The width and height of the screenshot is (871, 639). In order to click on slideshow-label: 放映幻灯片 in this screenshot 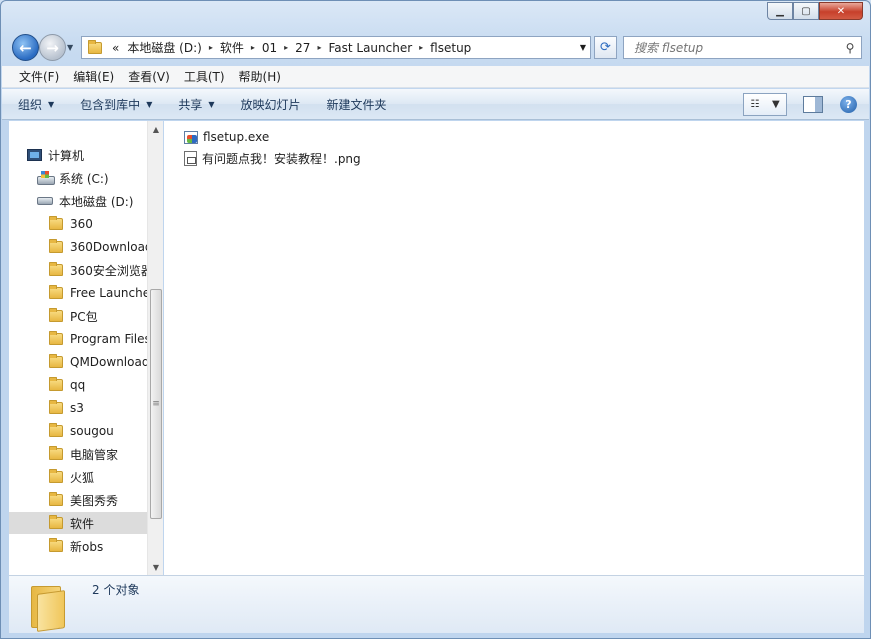, I will do `click(270, 104)`.